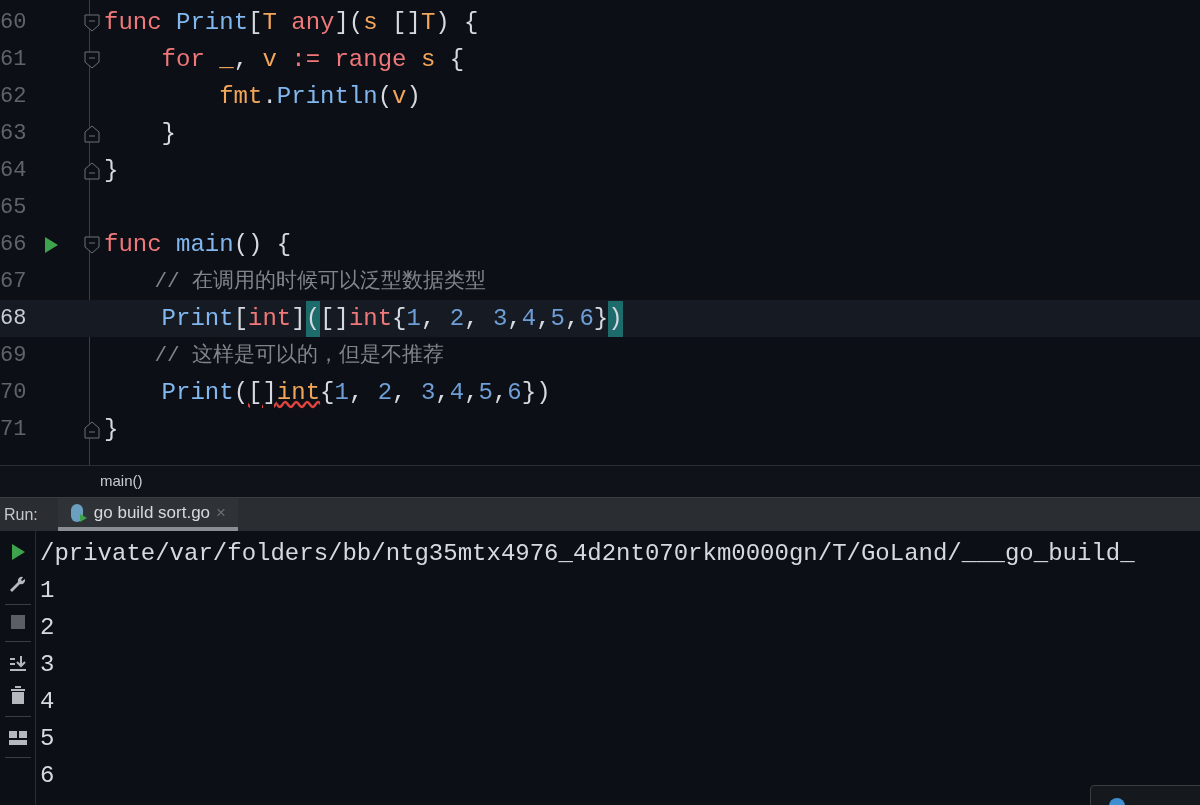 The width and height of the screenshot is (1200, 805). I want to click on breadcrumb: main(), so click(121, 481).